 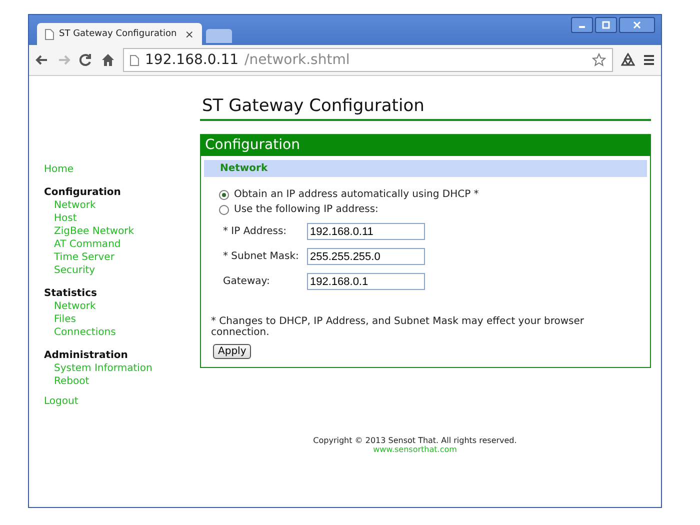 What do you see at coordinates (122, 332) in the screenshot?
I see `nav-link: Connections` at bounding box center [122, 332].